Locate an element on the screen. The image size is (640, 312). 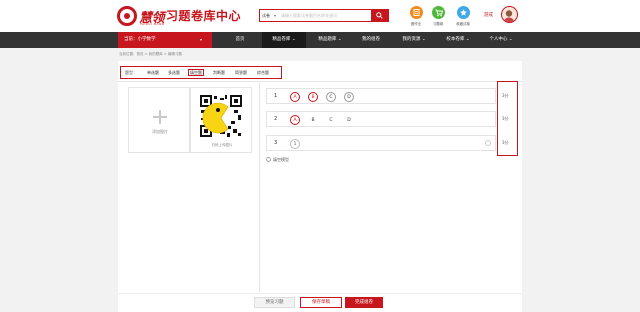
user-avatar-icon is located at coordinates (509, 16).